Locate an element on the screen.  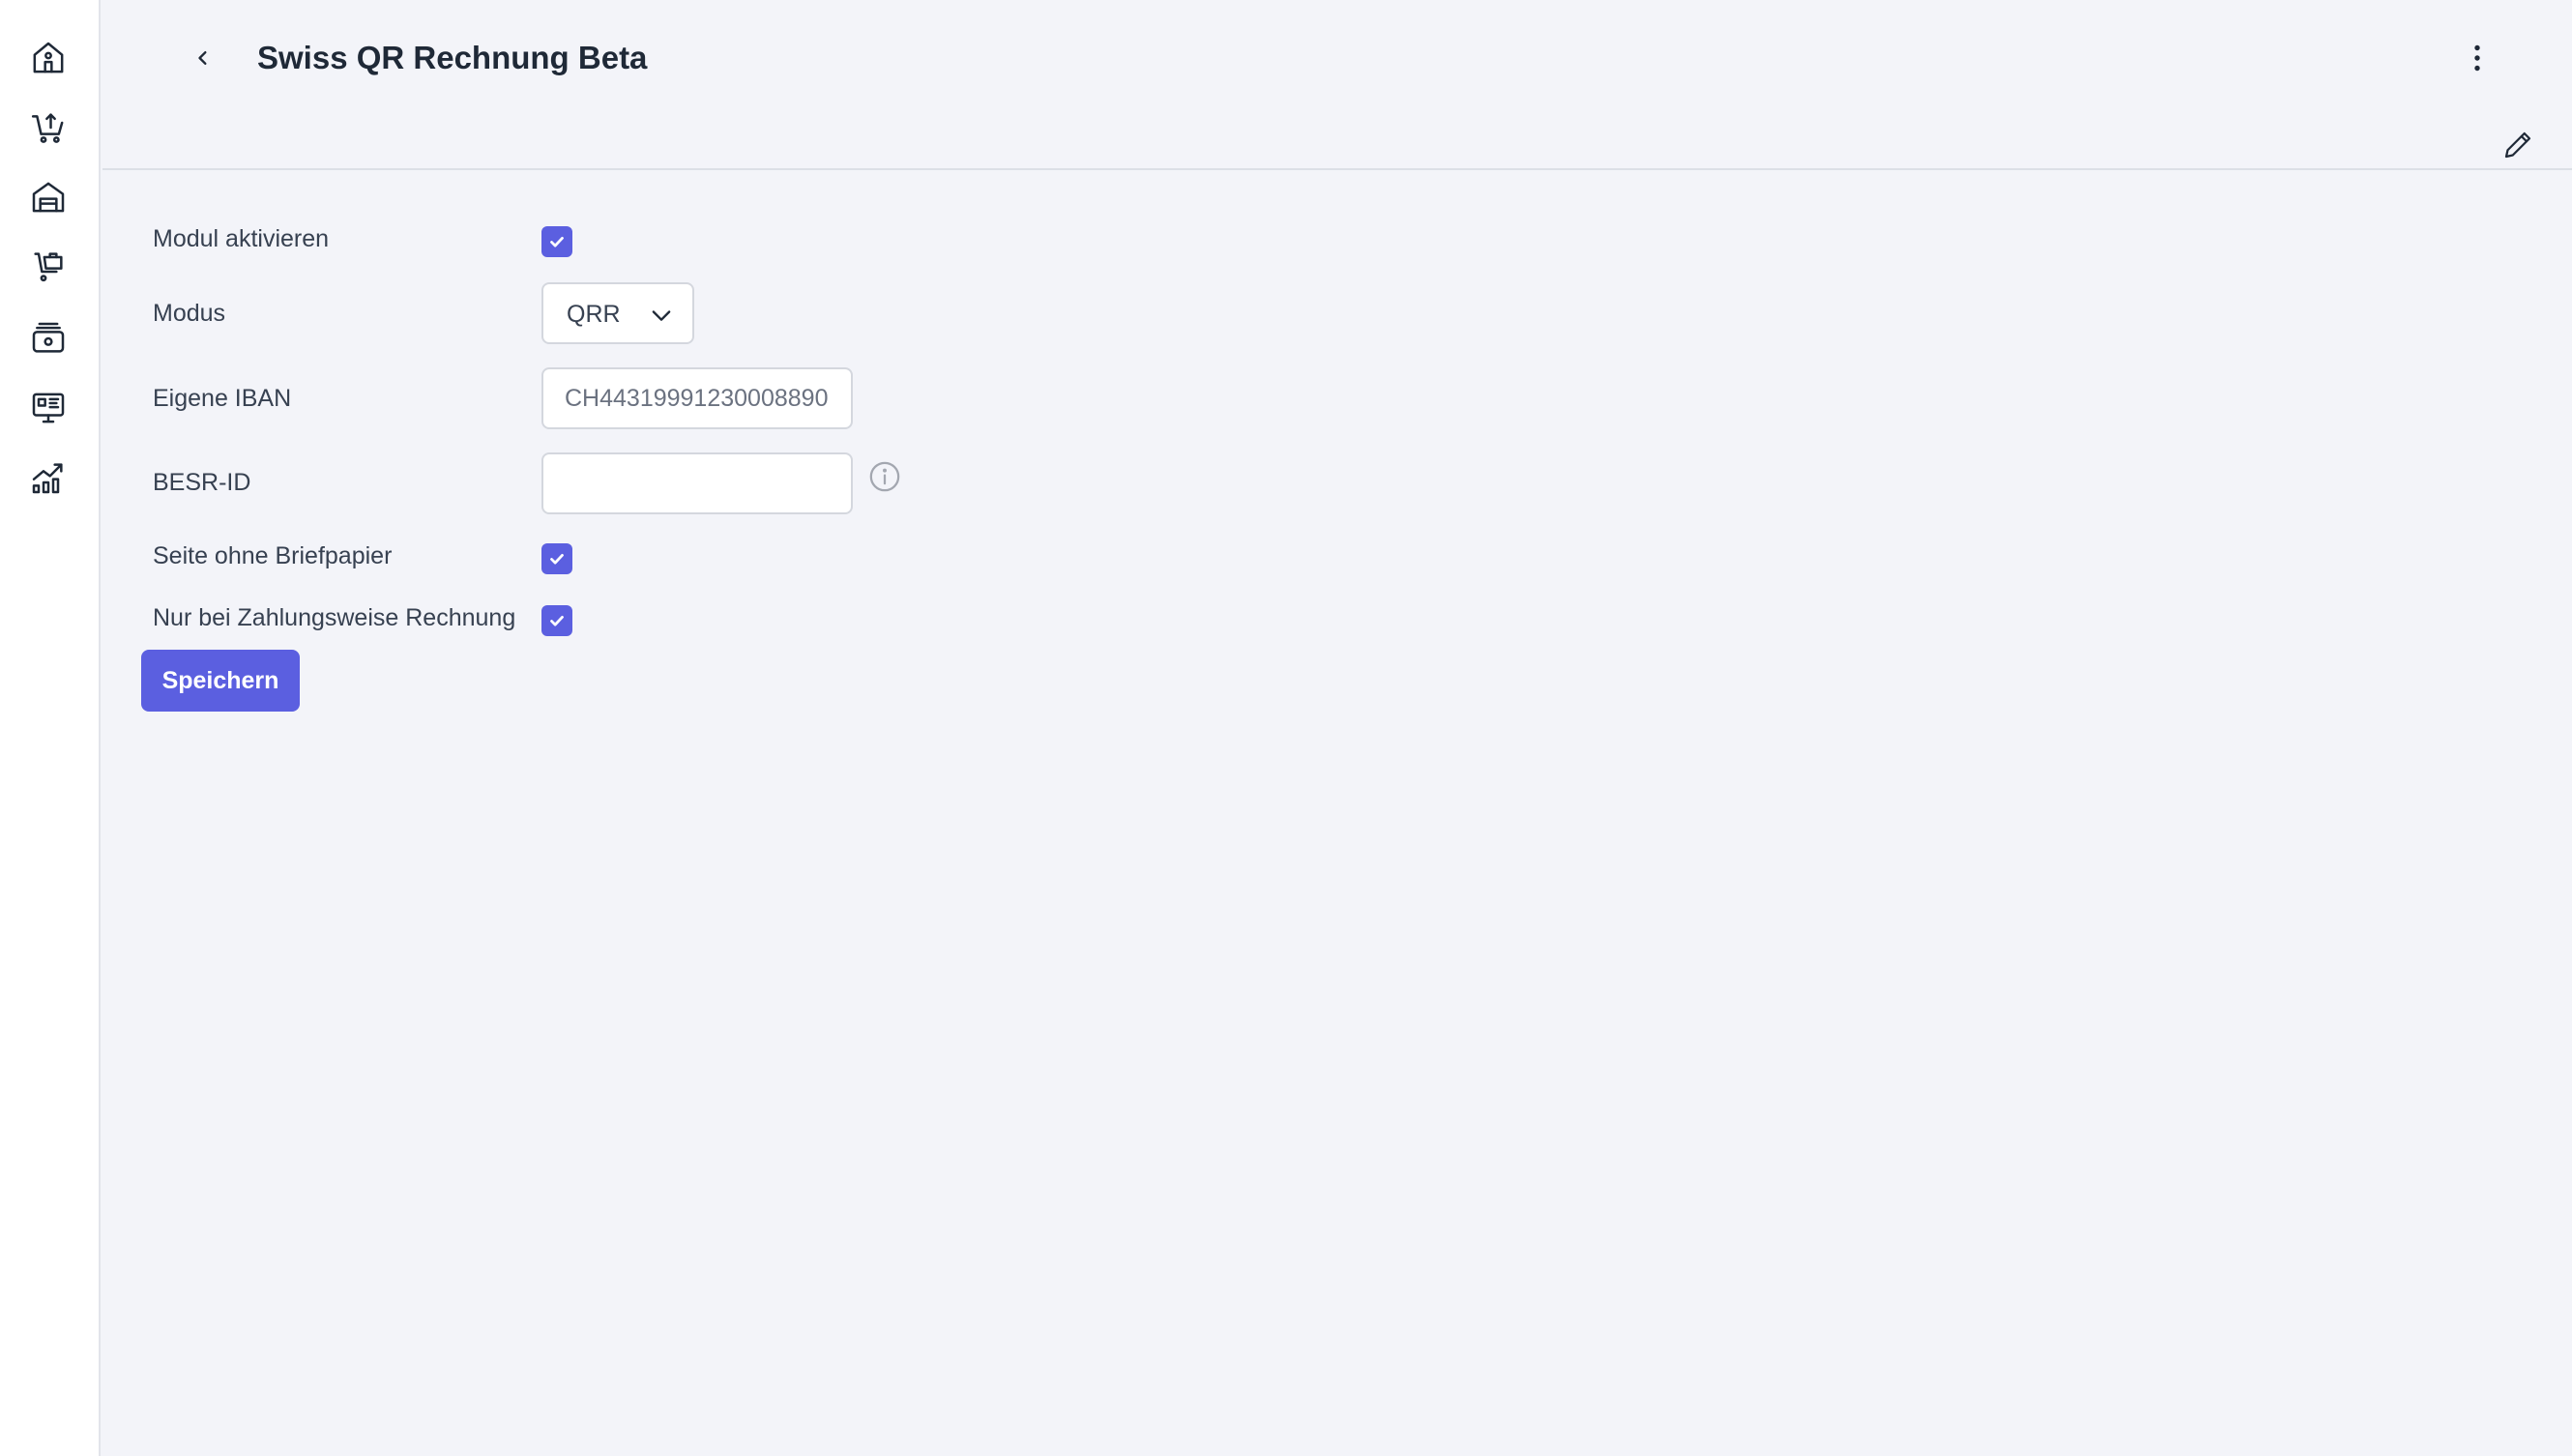
info-icon is located at coordinates (884, 477).